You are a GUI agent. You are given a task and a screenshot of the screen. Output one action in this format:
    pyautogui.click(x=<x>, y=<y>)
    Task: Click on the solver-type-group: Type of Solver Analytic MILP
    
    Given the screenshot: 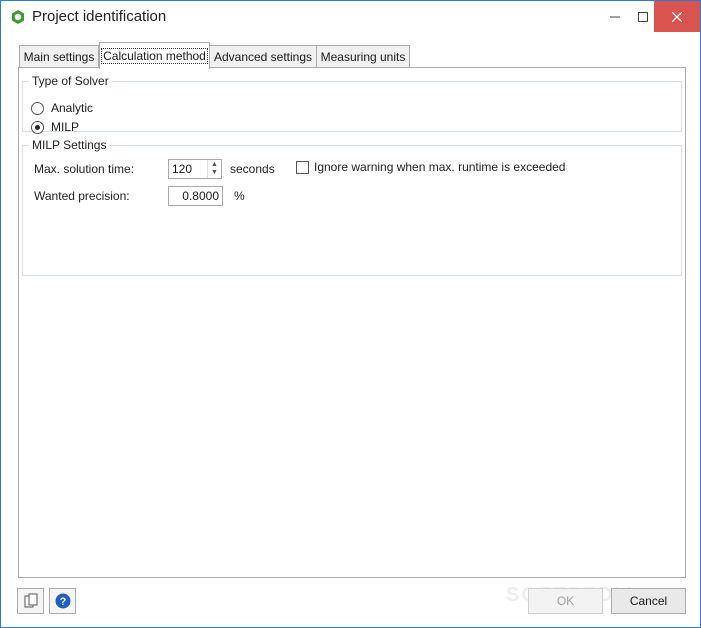 What is the action you would take?
    pyautogui.click(x=352, y=104)
    